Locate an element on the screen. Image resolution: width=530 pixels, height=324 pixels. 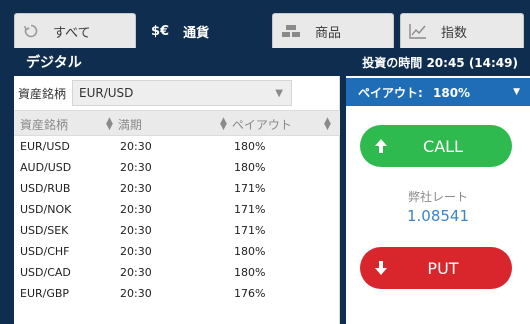
tab-indices: 指数 is located at coordinates (462, 30).